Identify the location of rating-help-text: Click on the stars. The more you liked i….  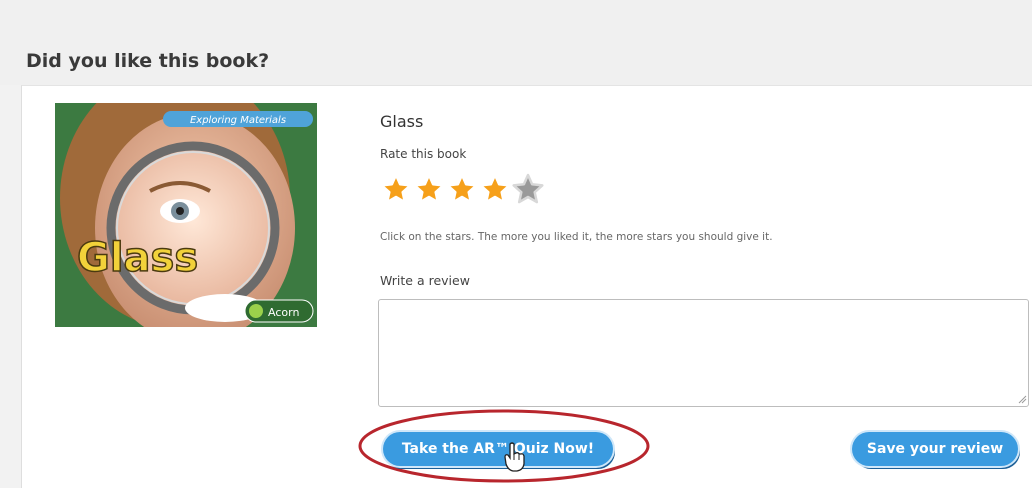
(576, 237).